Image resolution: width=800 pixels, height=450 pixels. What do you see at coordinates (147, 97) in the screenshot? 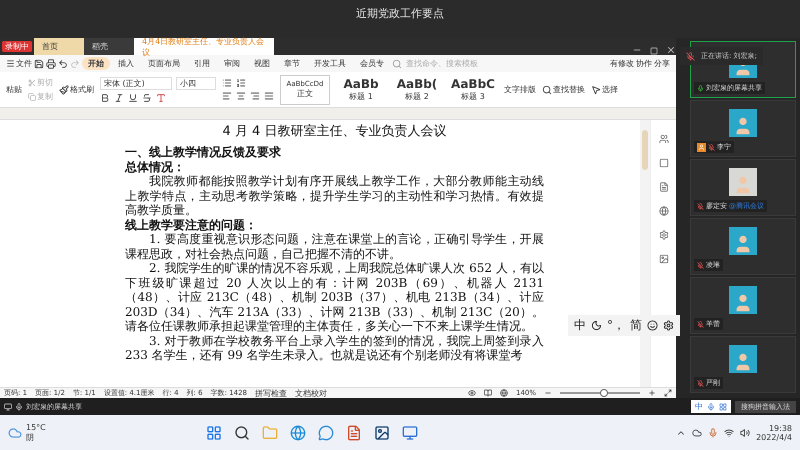
I see `strikethrough-icon` at bounding box center [147, 97].